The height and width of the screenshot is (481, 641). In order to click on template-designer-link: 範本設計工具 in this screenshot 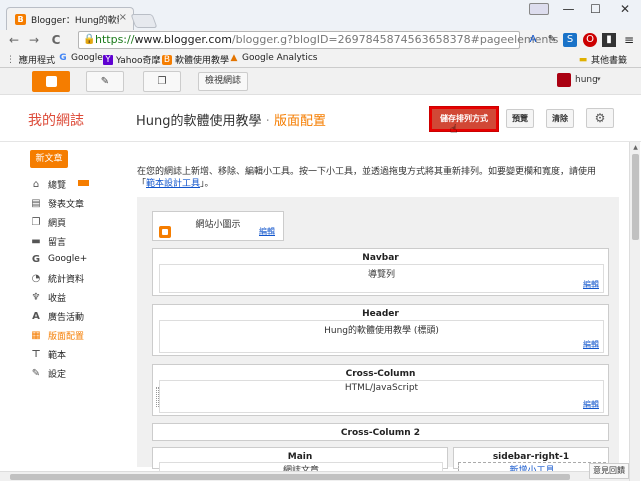, I will do `click(173, 184)`.